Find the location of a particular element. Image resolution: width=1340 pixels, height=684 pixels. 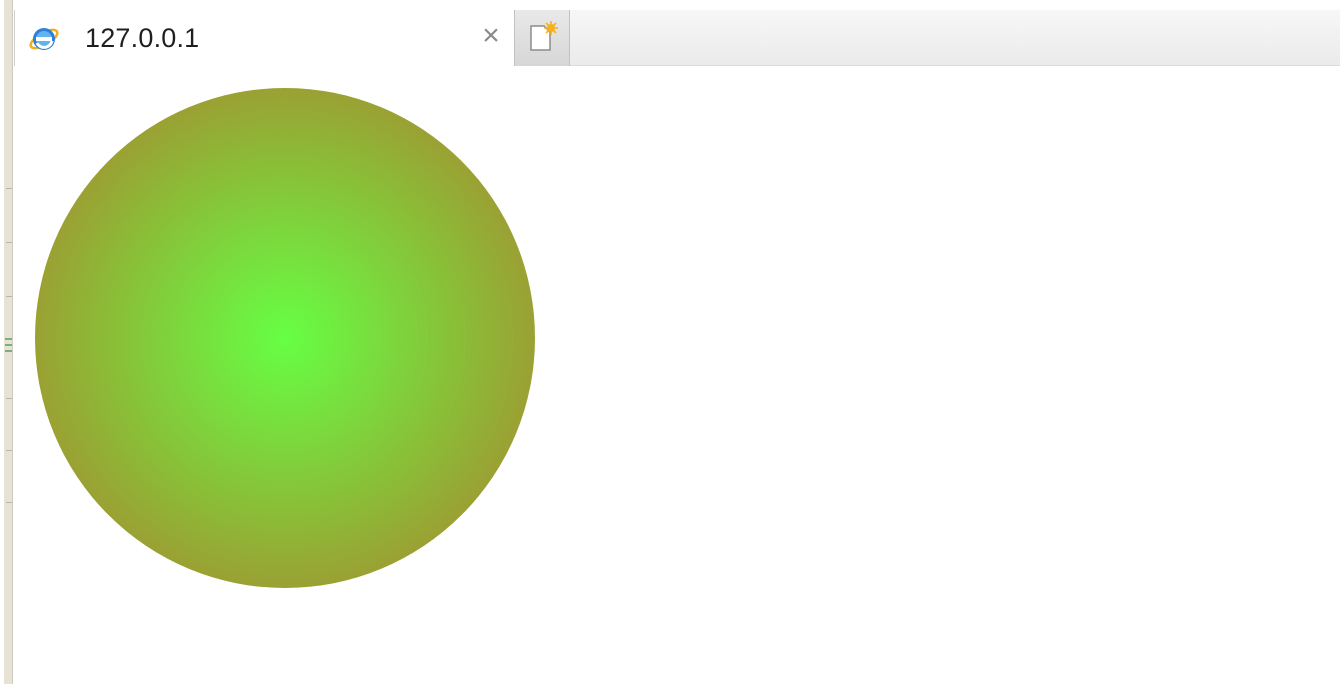

internet-explorer-icon is located at coordinates (44, 39).